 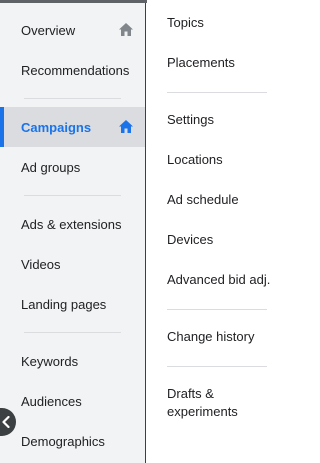 What do you see at coordinates (227, 160) in the screenshot?
I see `nav-item-locations: Locations` at bounding box center [227, 160].